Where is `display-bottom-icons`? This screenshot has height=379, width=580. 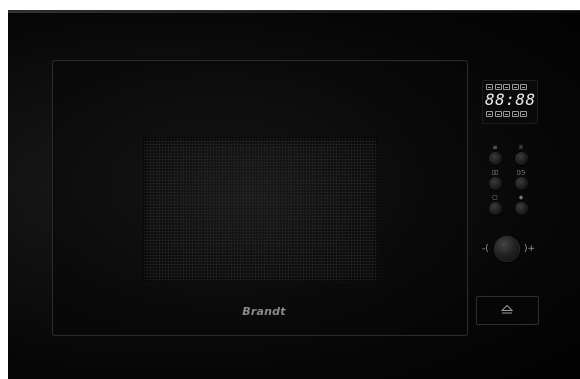
display-bottom-icons is located at coordinates (506, 114).